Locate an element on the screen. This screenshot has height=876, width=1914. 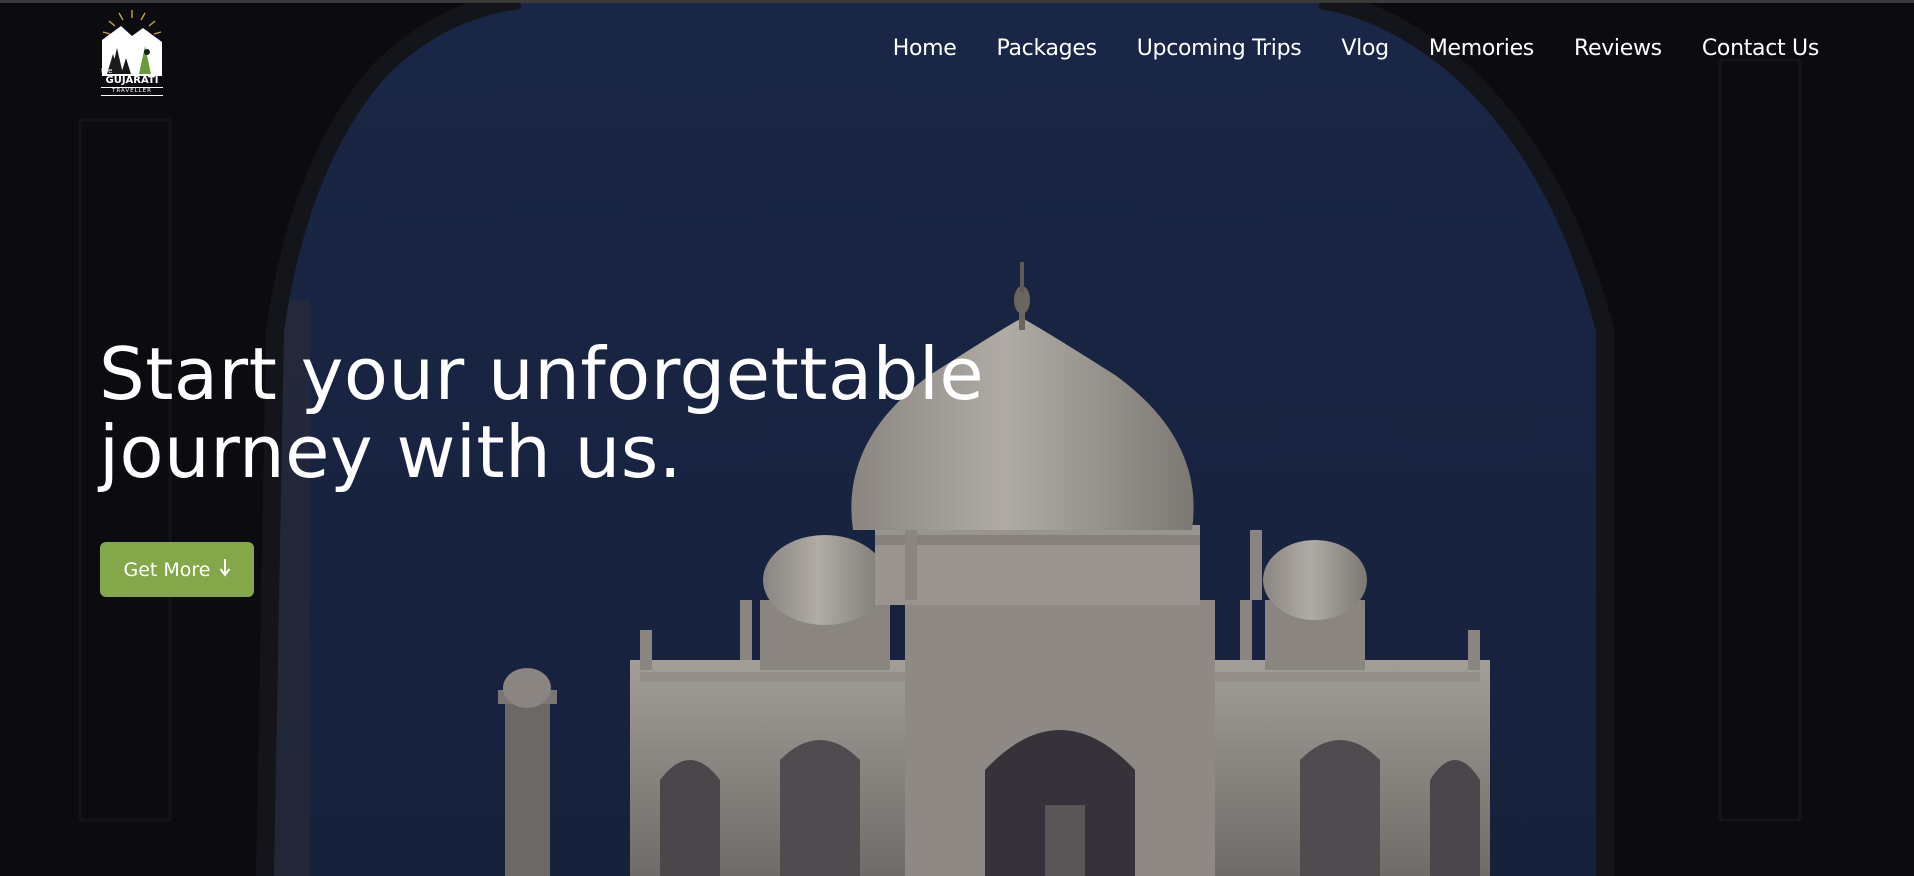
nav-memories: Memories is located at coordinates (1481, 48).